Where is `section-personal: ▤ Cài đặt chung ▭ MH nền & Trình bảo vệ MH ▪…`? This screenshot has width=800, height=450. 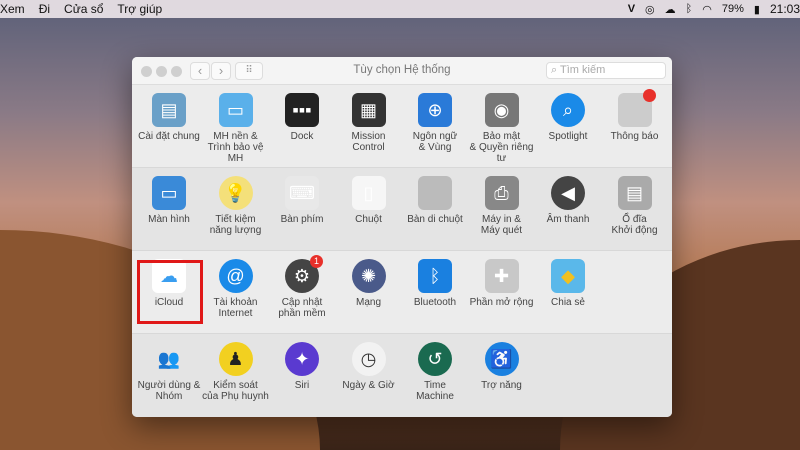 section-personal: ▤ Cài đặt chung ▭ MH nền & Trình bảo vệ MH ▪… is located at coordinates (402, 126).